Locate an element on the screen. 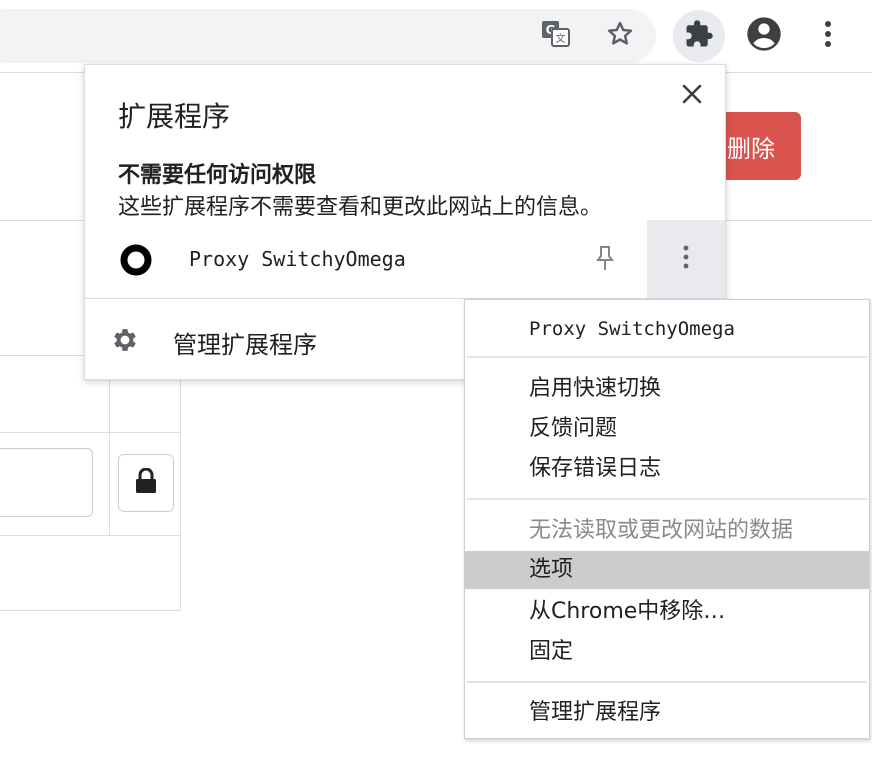 This screenshot has width=872, height=774. pin-icon is located at coordinates (605, 260).